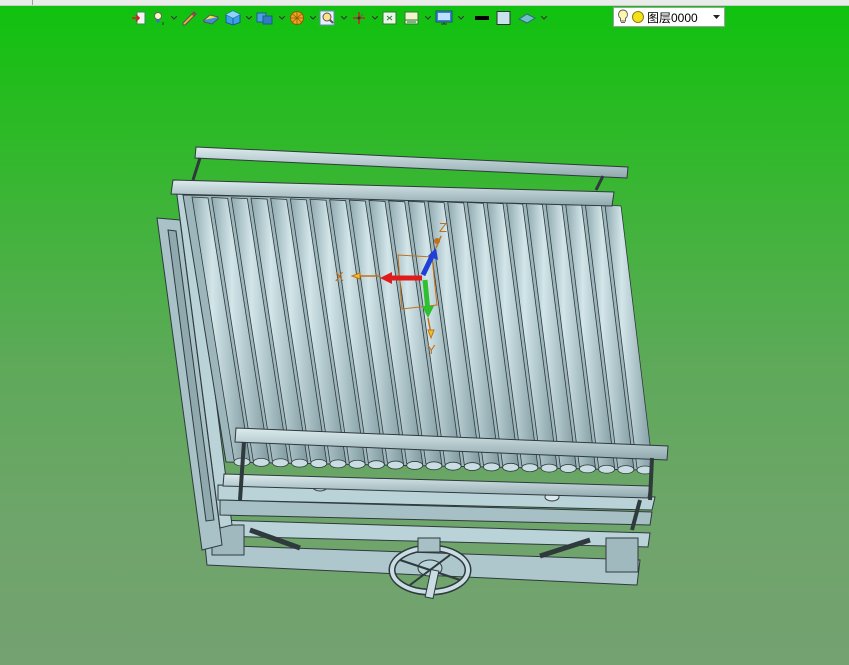 The width and height of the screenshot is (849, 665). Describe the element at coordinates (622, 555) in the screenshot. I see `right-foot` at that location.